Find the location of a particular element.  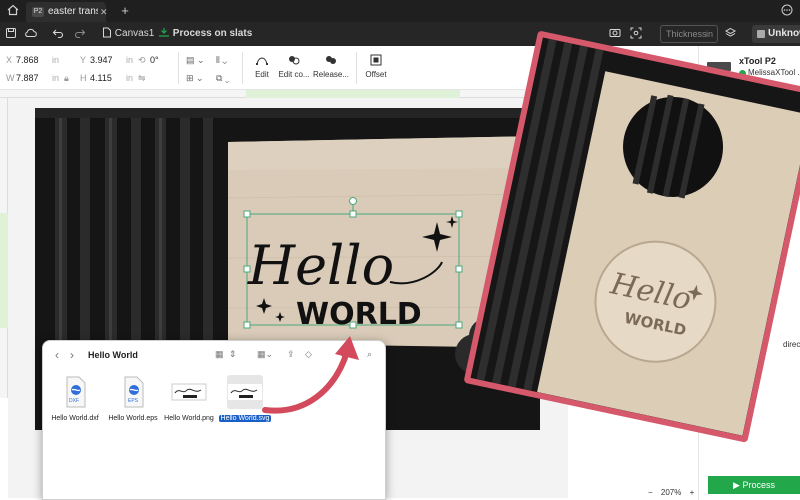

search-icon: ⌕ is located at coordinates (373, 354).